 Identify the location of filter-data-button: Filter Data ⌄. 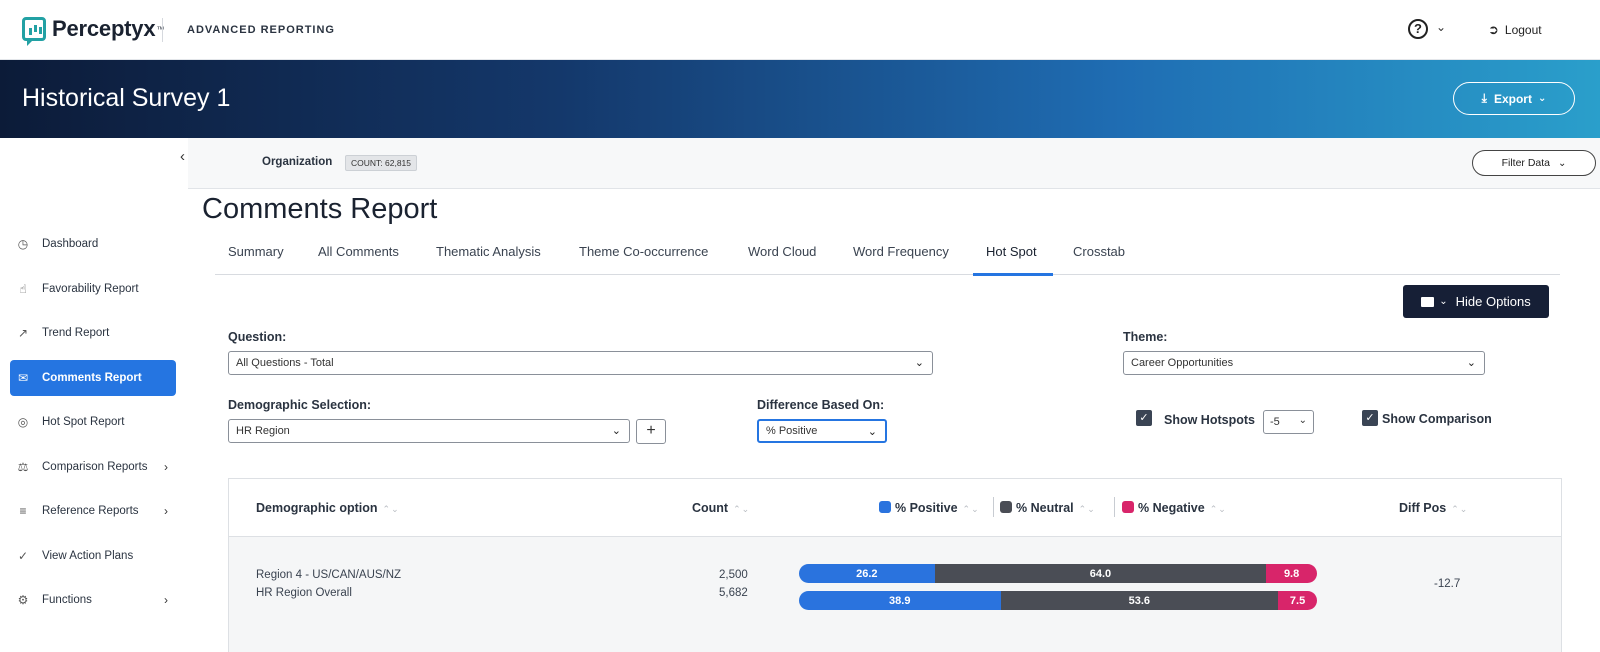
(1534, 163).